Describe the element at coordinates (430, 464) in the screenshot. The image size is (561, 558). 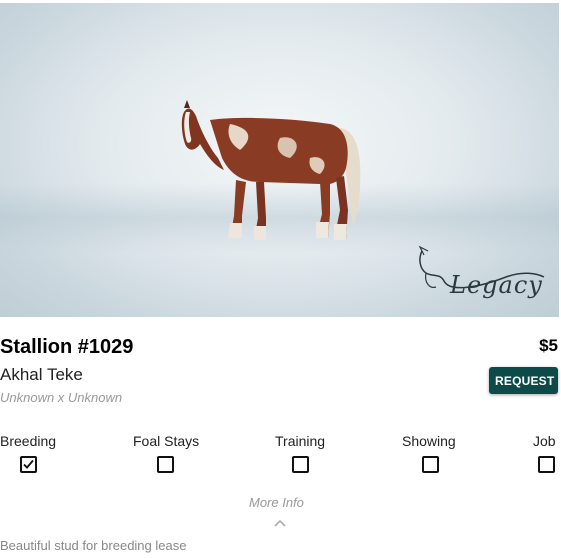
I see `showing-checkbox` at that location.